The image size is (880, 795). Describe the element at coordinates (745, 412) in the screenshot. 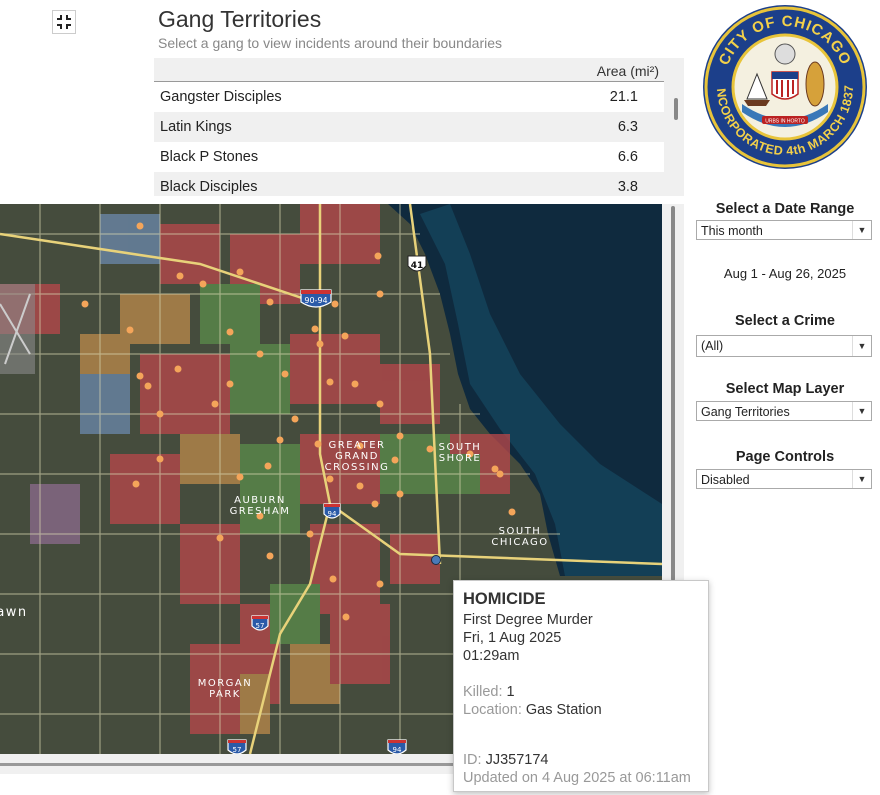

I see `map-layer-value: Gang Territories` at that location.